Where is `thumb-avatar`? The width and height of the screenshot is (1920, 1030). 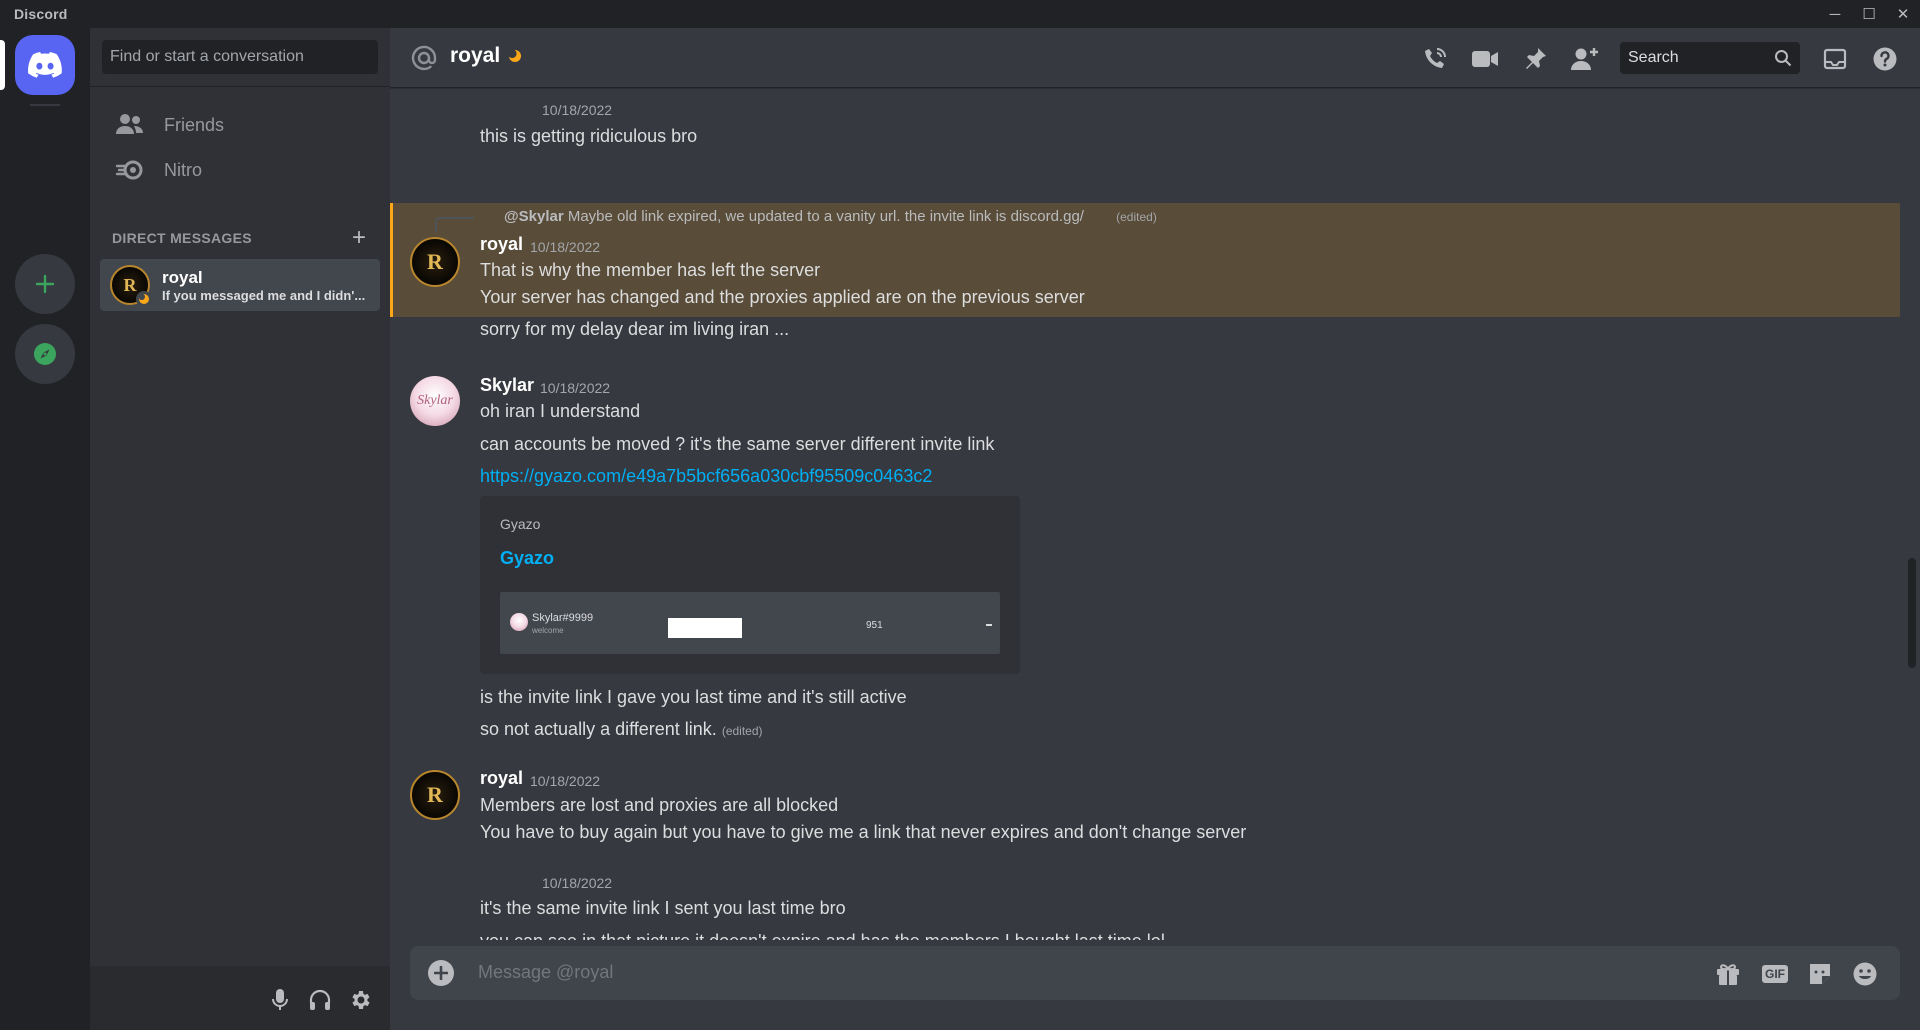
thumb-avatar is located at coordinates (519, 622).